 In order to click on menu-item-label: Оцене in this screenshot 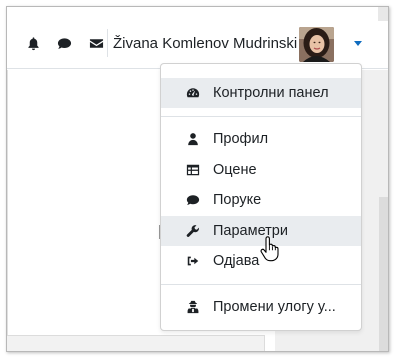, I will do `click(235, 170)`.